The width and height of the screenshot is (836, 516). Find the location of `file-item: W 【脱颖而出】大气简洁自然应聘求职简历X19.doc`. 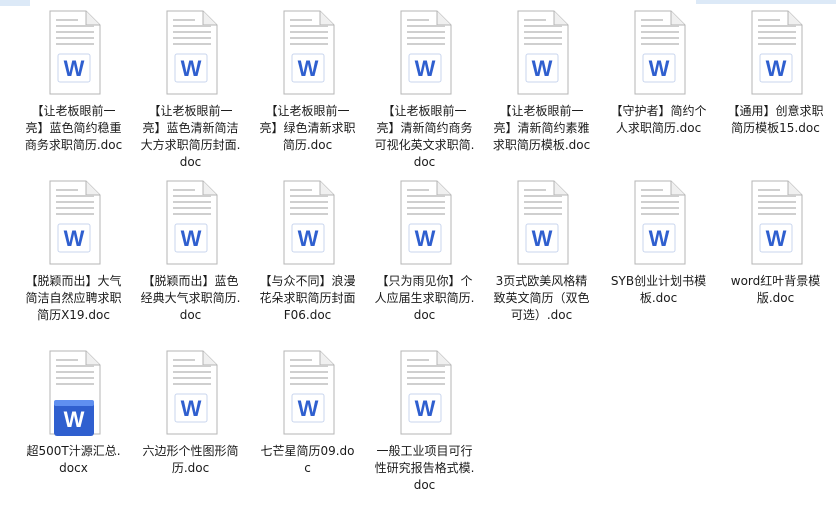

file-item: W 【脱颖而出】大气简洁自然应聘求职简历X19.doc is located at coordinates (73, 260).